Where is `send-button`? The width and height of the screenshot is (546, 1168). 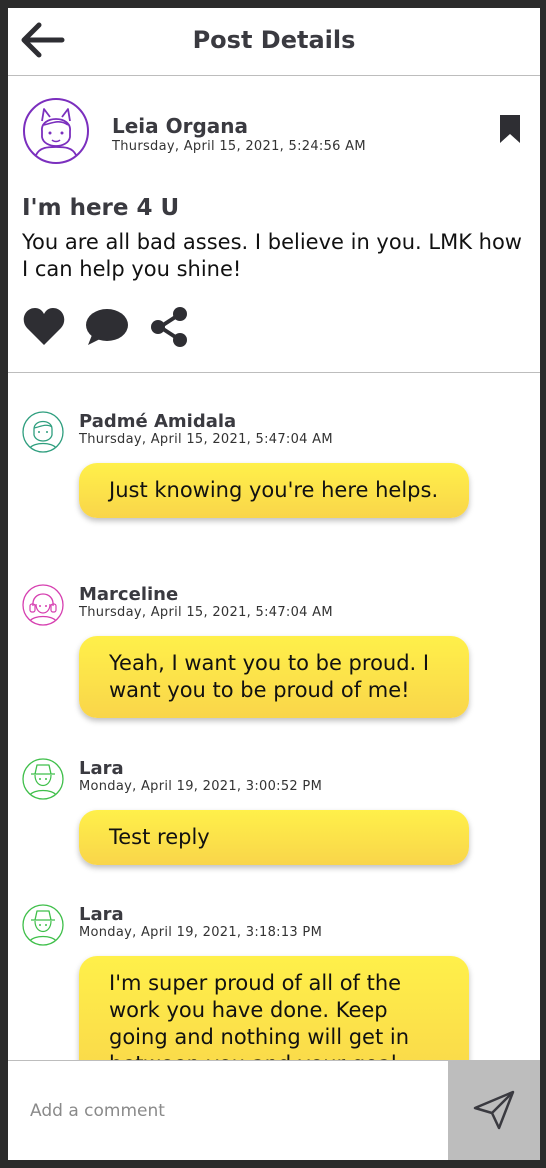 send-button is located at coordinates (494, 1110).